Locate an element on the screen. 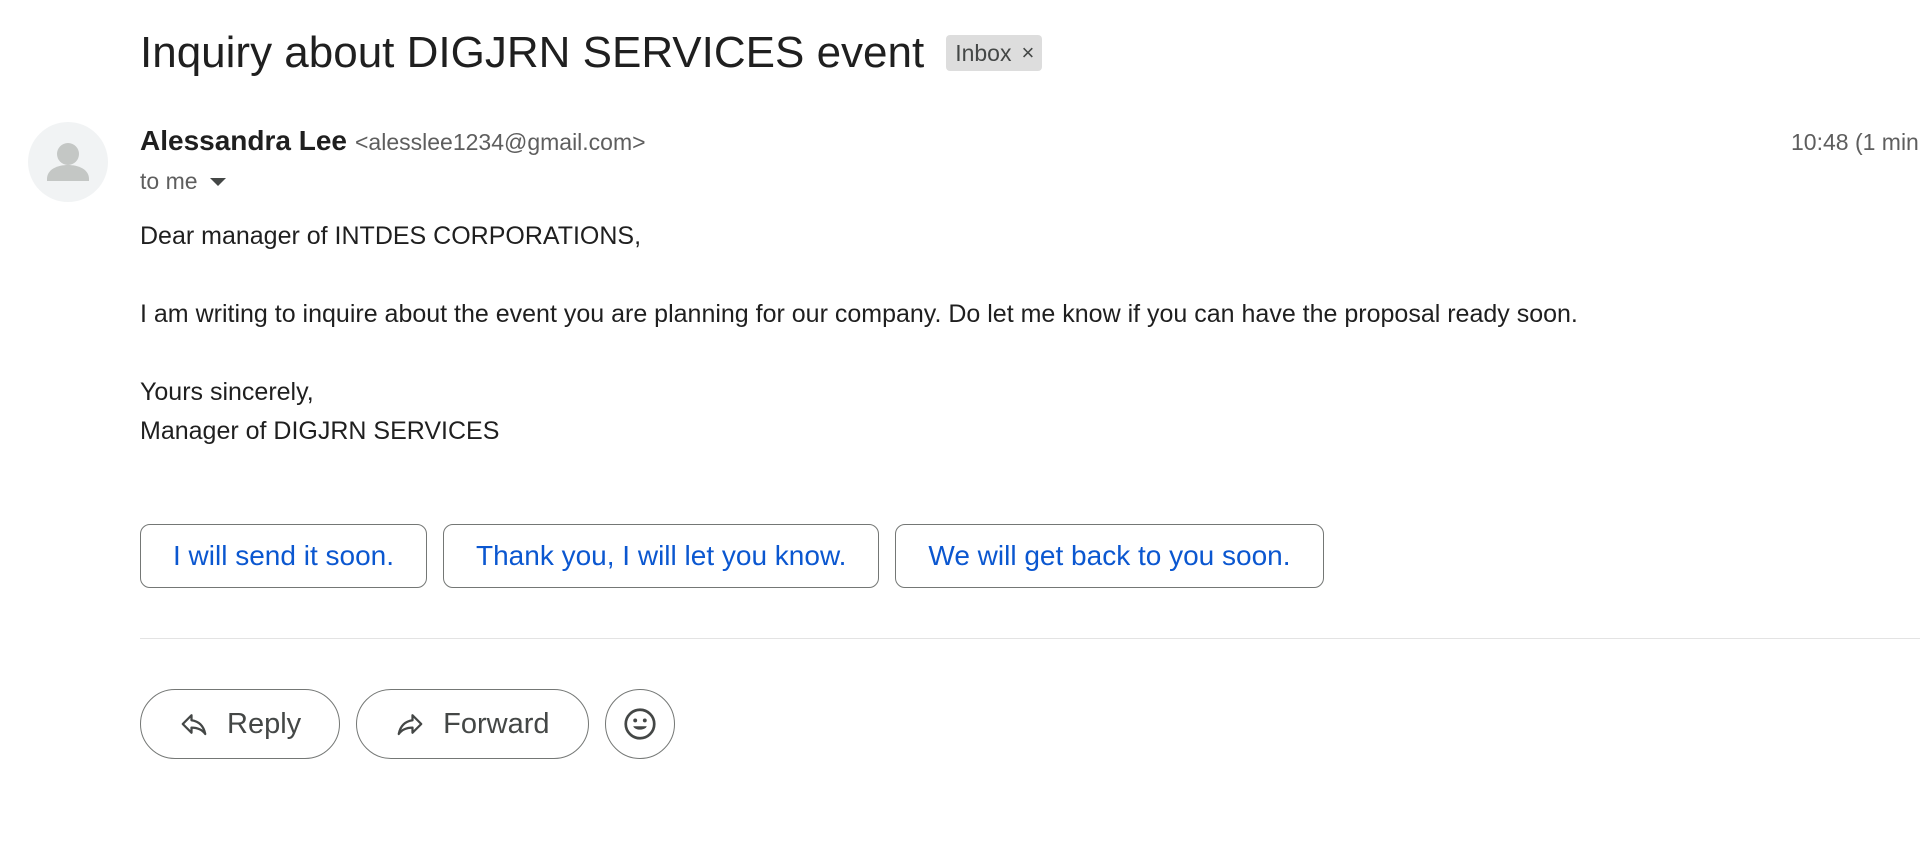 The width and height of the screenshot is (1920, 852). smart-reply-button: We will get back to you soon. is located at coordinates (1109, 556).